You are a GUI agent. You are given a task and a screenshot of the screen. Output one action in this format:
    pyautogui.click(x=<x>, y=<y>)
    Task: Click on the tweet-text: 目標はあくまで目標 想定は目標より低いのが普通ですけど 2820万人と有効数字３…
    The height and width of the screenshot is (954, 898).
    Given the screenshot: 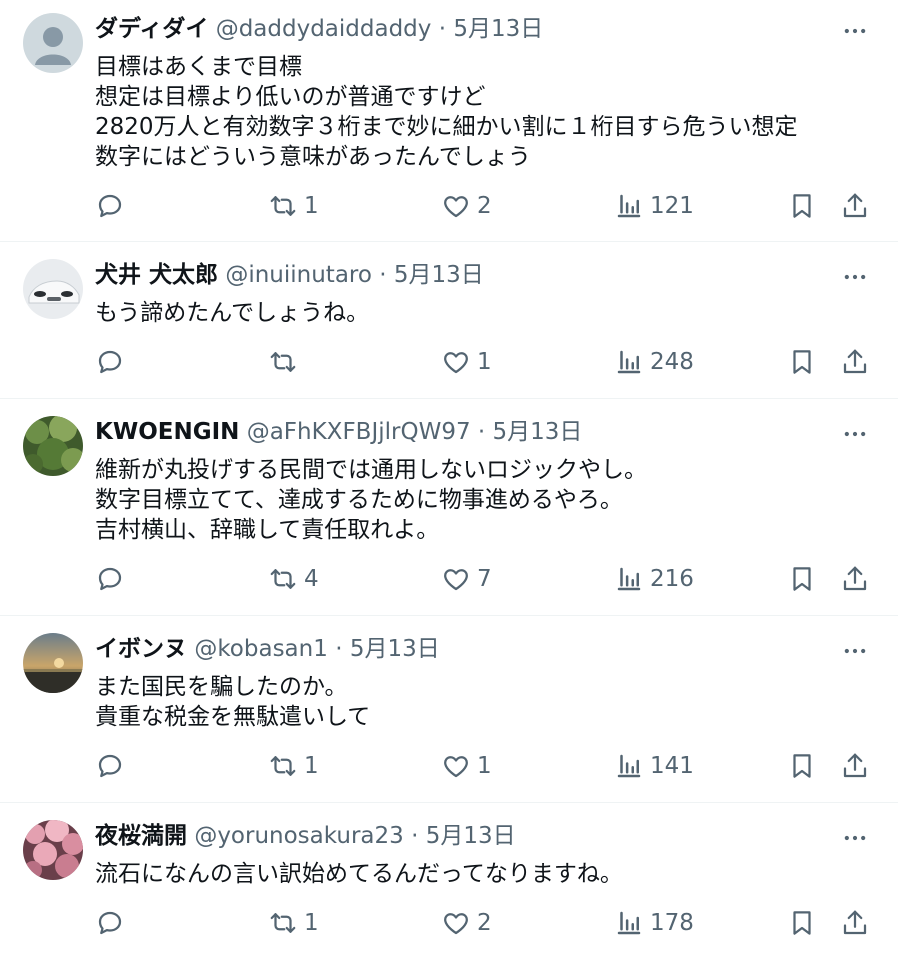 What is the action you would take?
    pyautogui.click(x=446, y=112)
    